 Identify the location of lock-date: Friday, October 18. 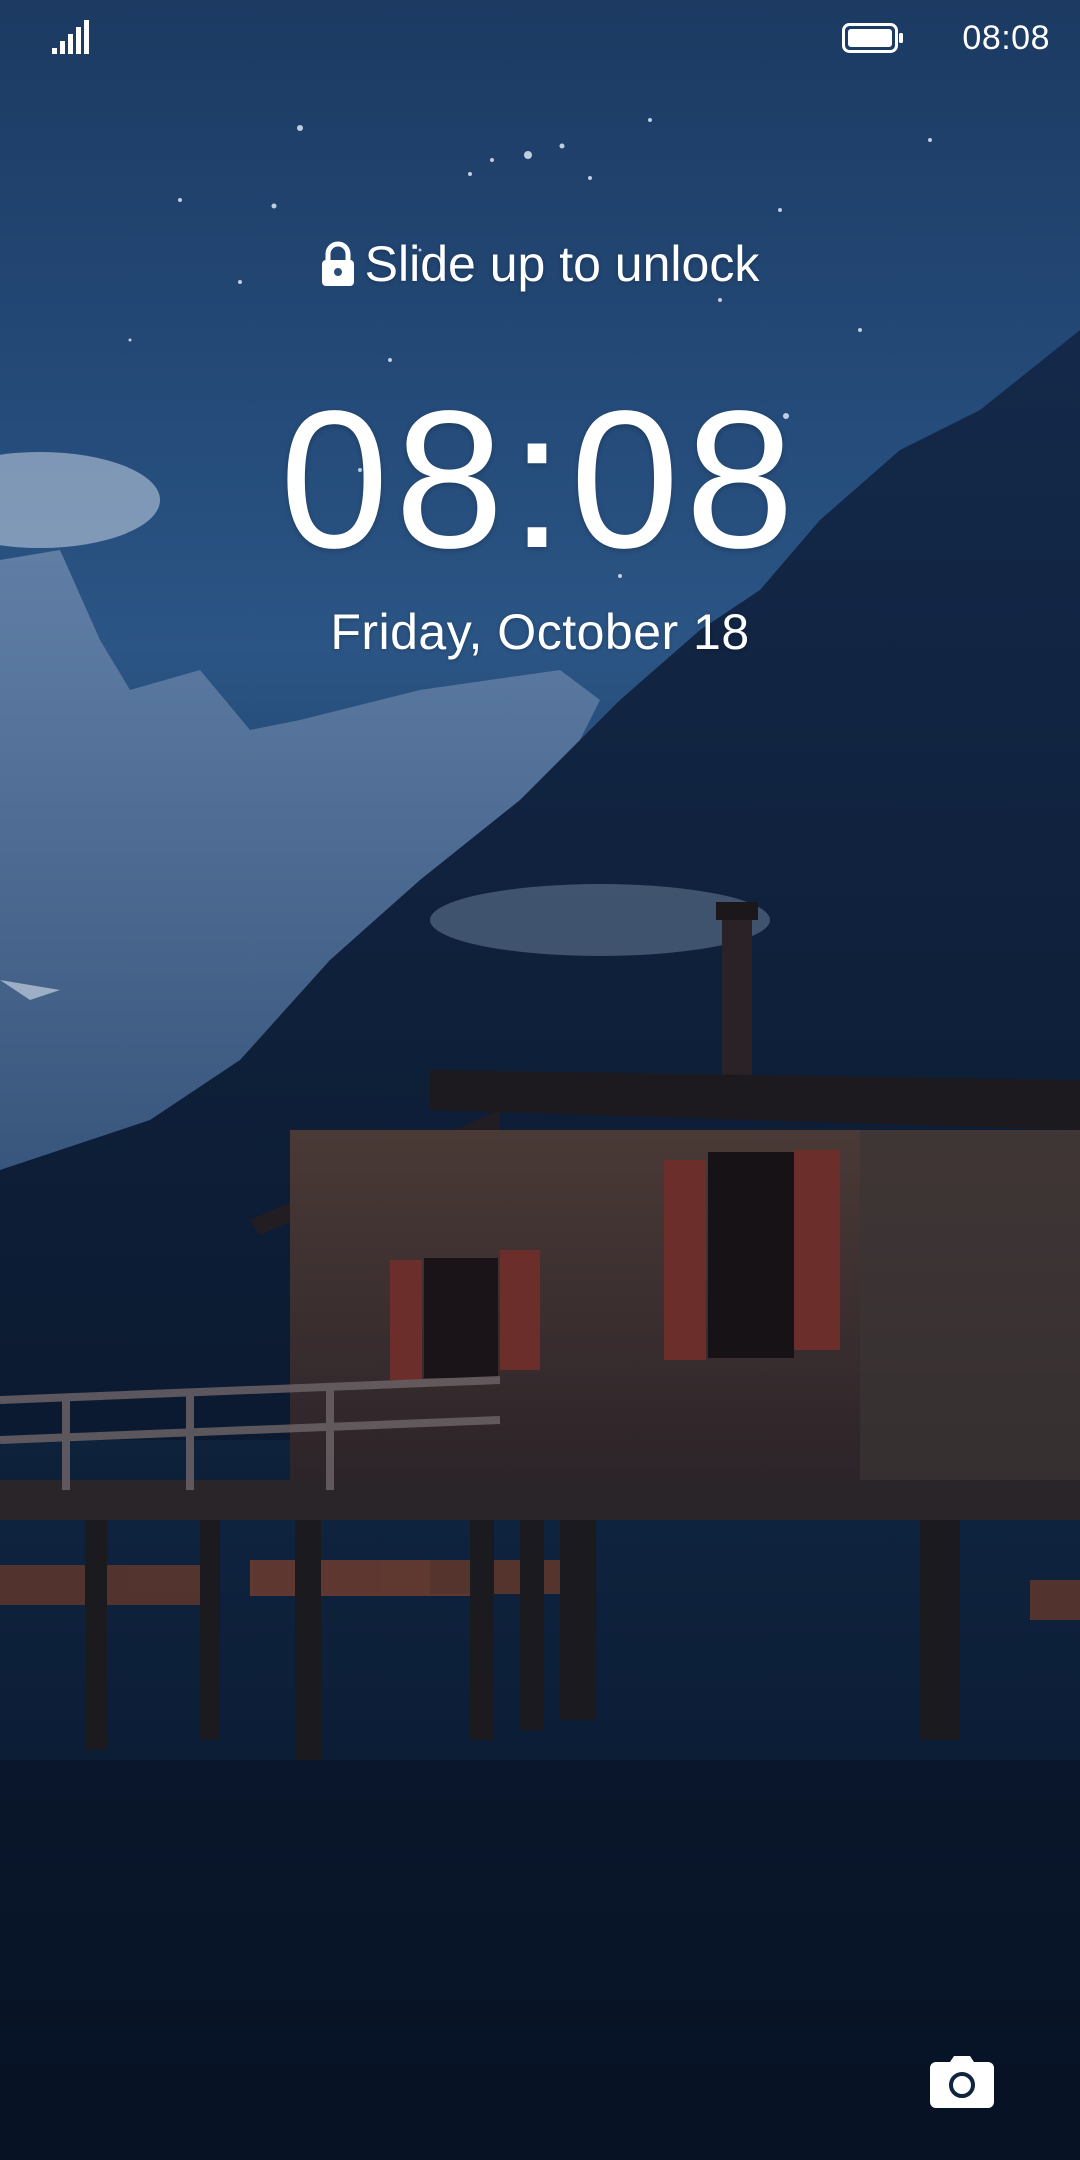
(540, 632).